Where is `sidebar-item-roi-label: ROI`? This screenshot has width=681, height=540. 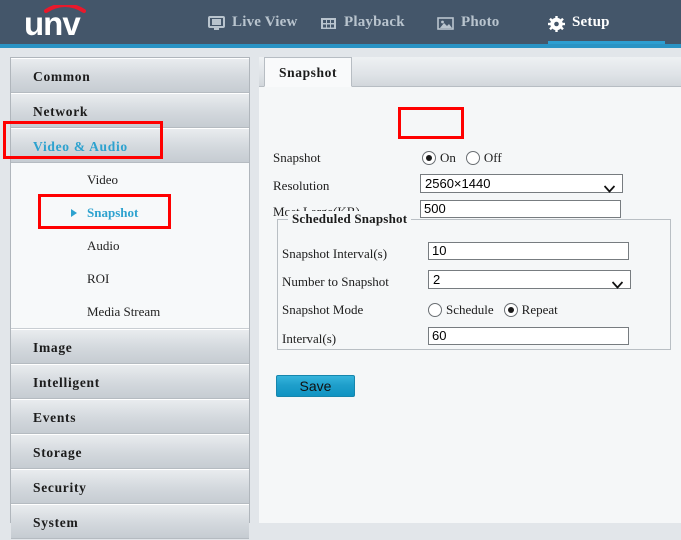 sidebar-item-roi-label: ROI is located at coordinates (98, 278).